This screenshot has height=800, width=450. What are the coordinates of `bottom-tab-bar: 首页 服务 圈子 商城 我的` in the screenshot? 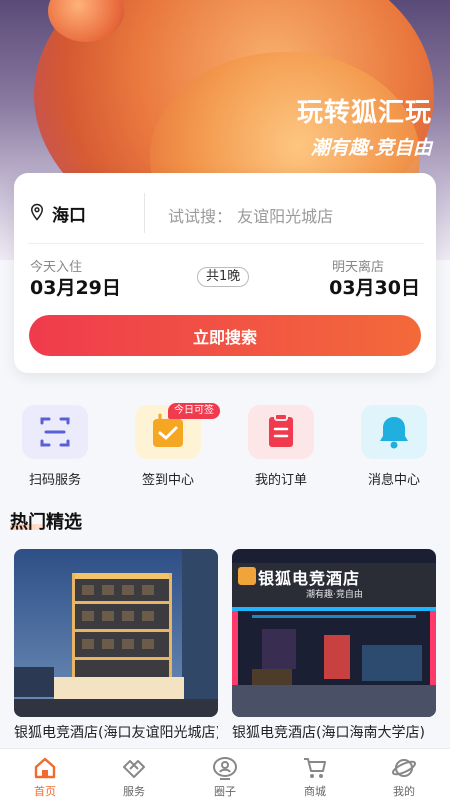 It's located at (225, 774).